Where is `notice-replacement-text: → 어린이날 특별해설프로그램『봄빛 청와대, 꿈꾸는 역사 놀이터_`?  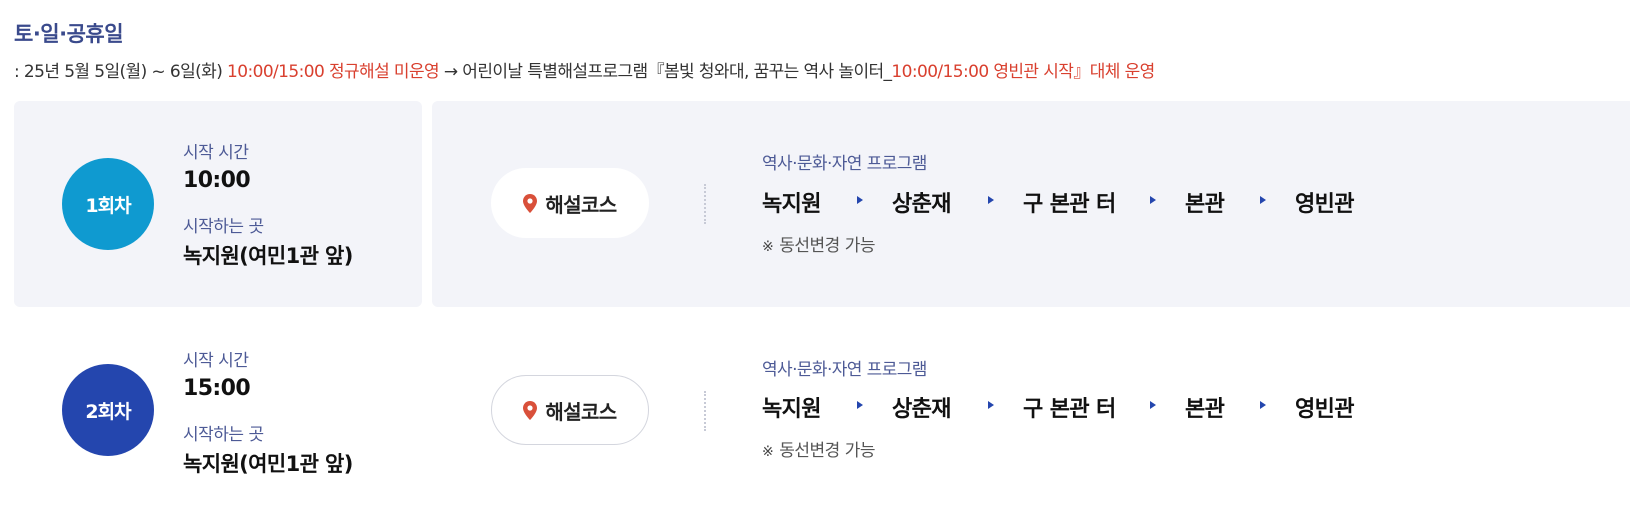 notice-replacement-text: → 어린이날 특별해설프로그램『봄빛 청와대, 꿈꾸는 역사 놀이터_ is located at coordinates (665, 72).